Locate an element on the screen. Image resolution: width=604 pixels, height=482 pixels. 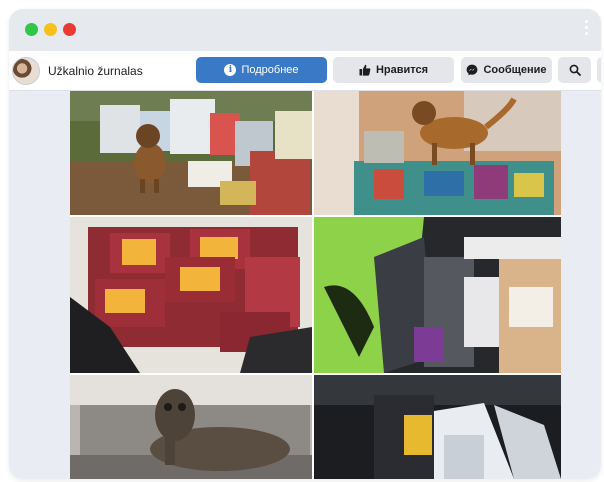
photo-raw-meat-packages is located at coordinates (191, 295).